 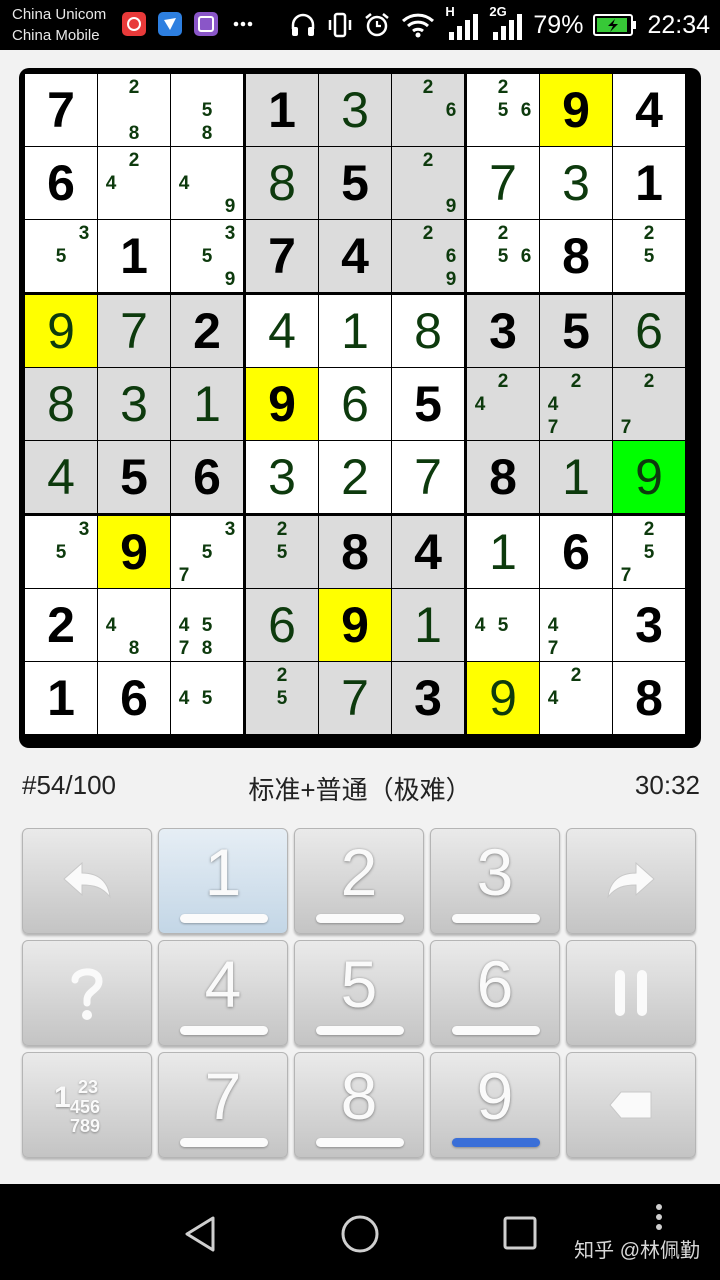 What do you see at coordinates (649, 404) in the screenshot?
I see `sudoku-cell: 27` at bounding box center [649, 404].